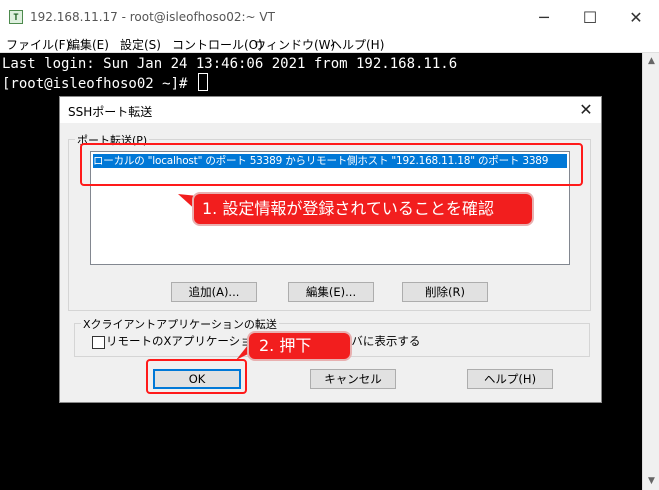  What do you see at coordinates (99, 84) in the screenshot?
I see `prompt-text: [root@isleofhoso02 ~]#` at bounding box center [99, 84].